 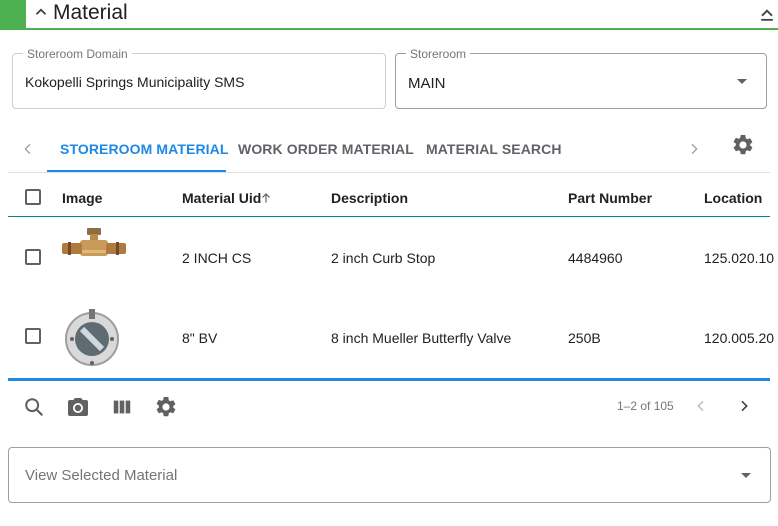 What do you see at coordinates (421, 338) in the screenshot?
I see `description-cell: 8 inch Mueller Butterfly Valve` at bounding box center [421, 338].